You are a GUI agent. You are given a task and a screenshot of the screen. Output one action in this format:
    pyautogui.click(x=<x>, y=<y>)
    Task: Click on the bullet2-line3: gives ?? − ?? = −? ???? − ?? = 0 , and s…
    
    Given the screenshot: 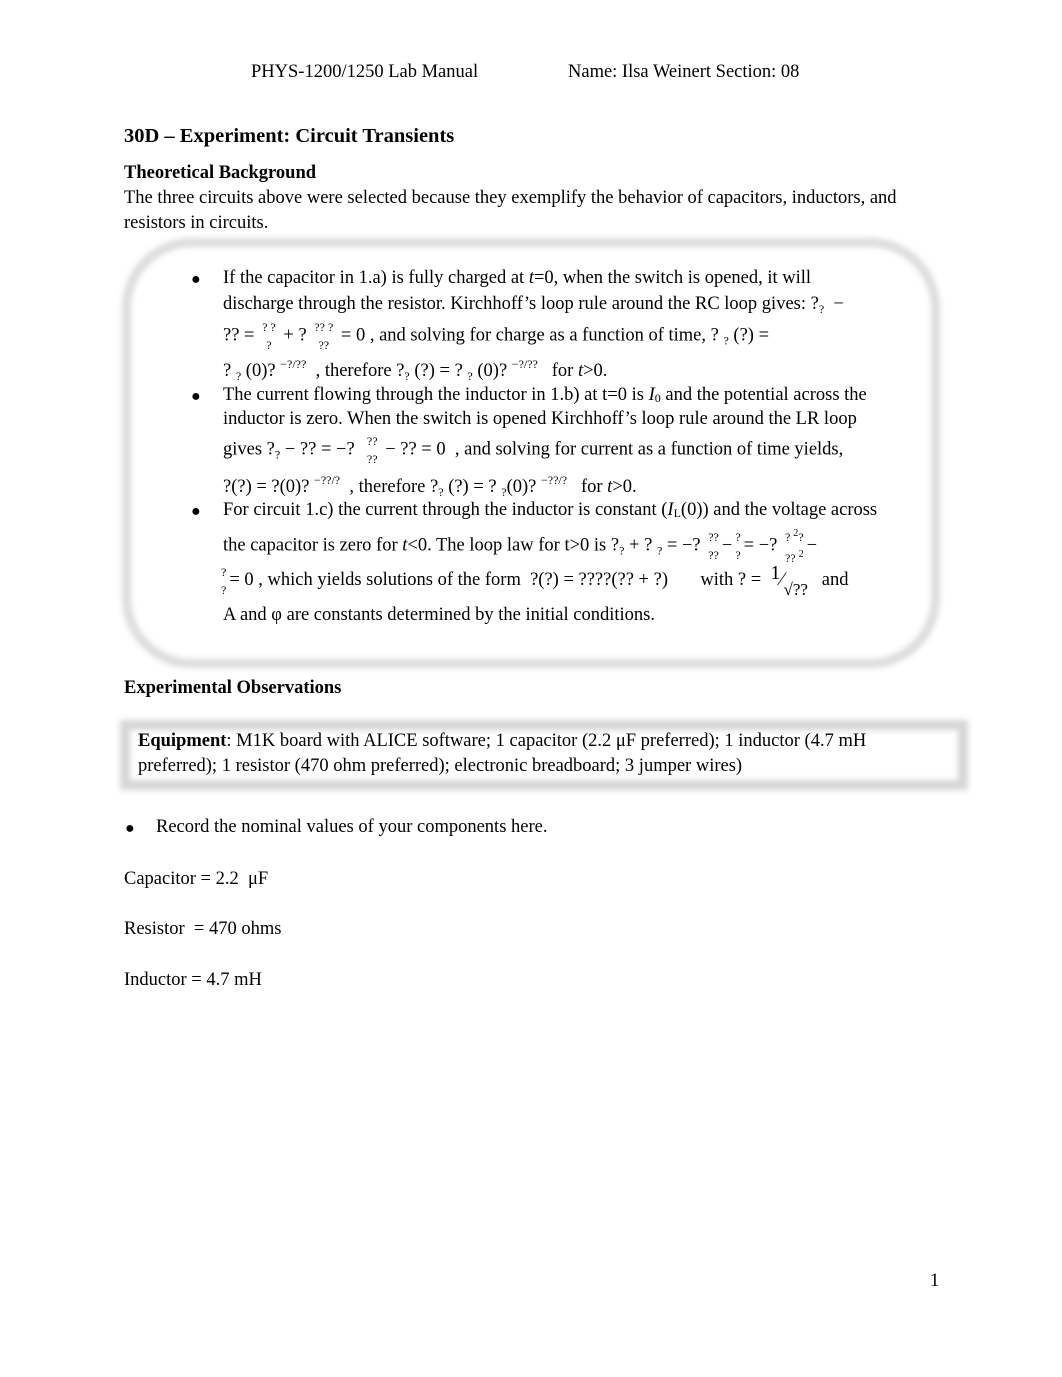 What is the action you would take?
    pyautogui.click(x=533, y=450)
    